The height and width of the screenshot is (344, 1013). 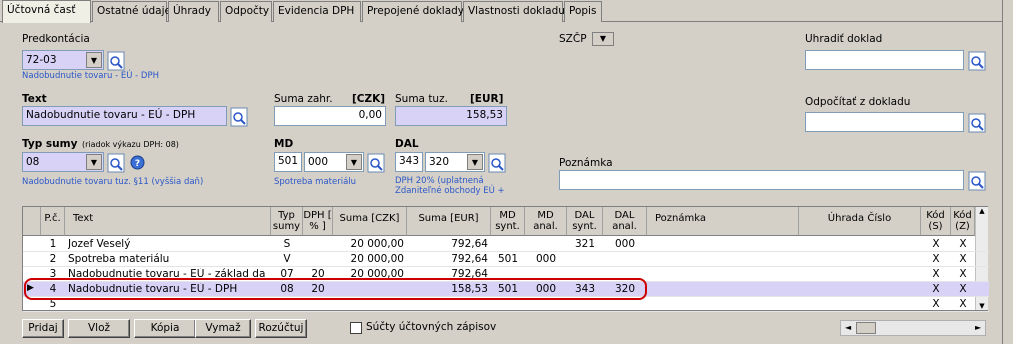 I want to click on odpocitat-label: Odpočítať z dokladu, so click(x=858, y=102).